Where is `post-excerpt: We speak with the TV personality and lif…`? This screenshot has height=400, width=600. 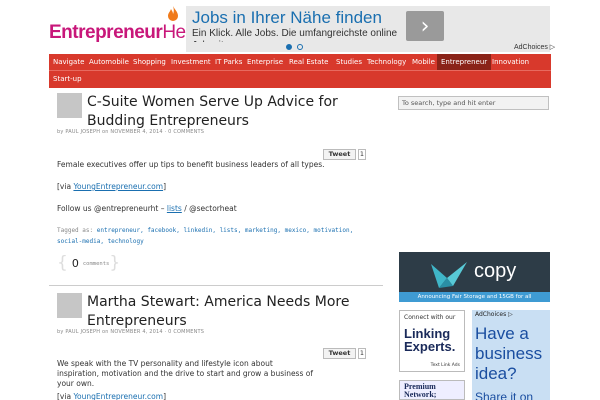
post-excerpt: We speak with the TV personality and lif… is located at coordinates (185, 373).